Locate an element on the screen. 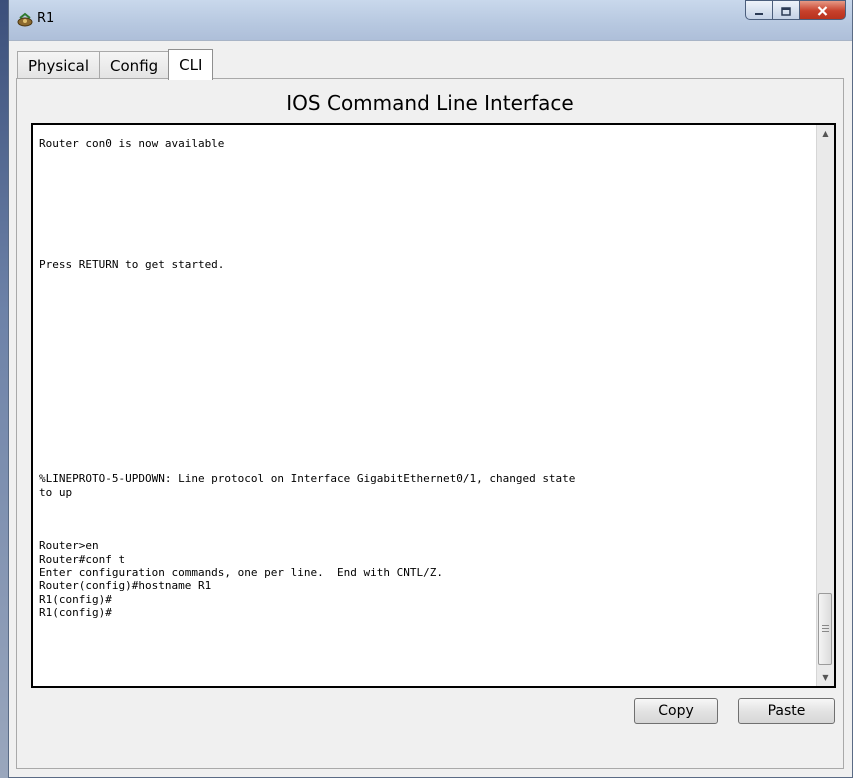 The image size is (853, 778). copy-button: Copy is located at coordinates (676, 711).